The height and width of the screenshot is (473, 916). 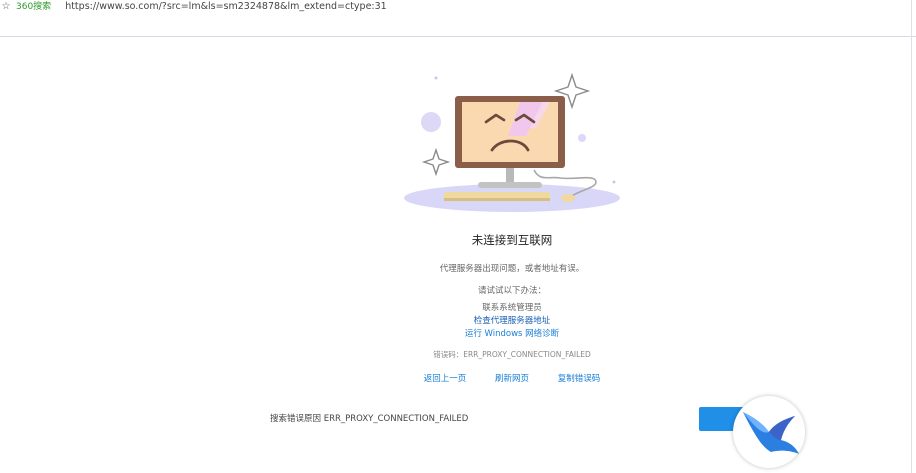 What do you see at coordinates (512, 269) in the screenshot?
I see `error-description: 代理服务器出现问题，或者地址有误。` at bounding box center [512, 269].